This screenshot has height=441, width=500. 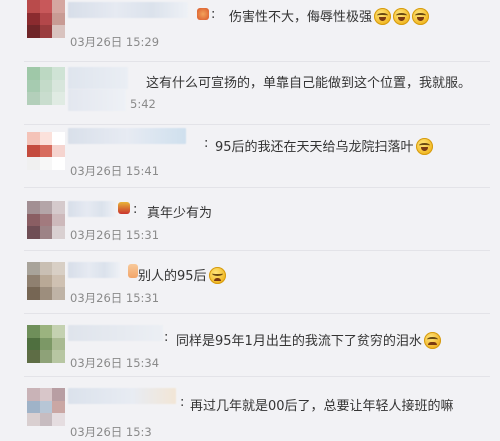 What do you see at coordinates (309, 83) in the screenshot?
I see `comment-text: 这有什么可宣扬的，单靠自己能做到这个位置，我就服。` at bounding box center [309, 83].